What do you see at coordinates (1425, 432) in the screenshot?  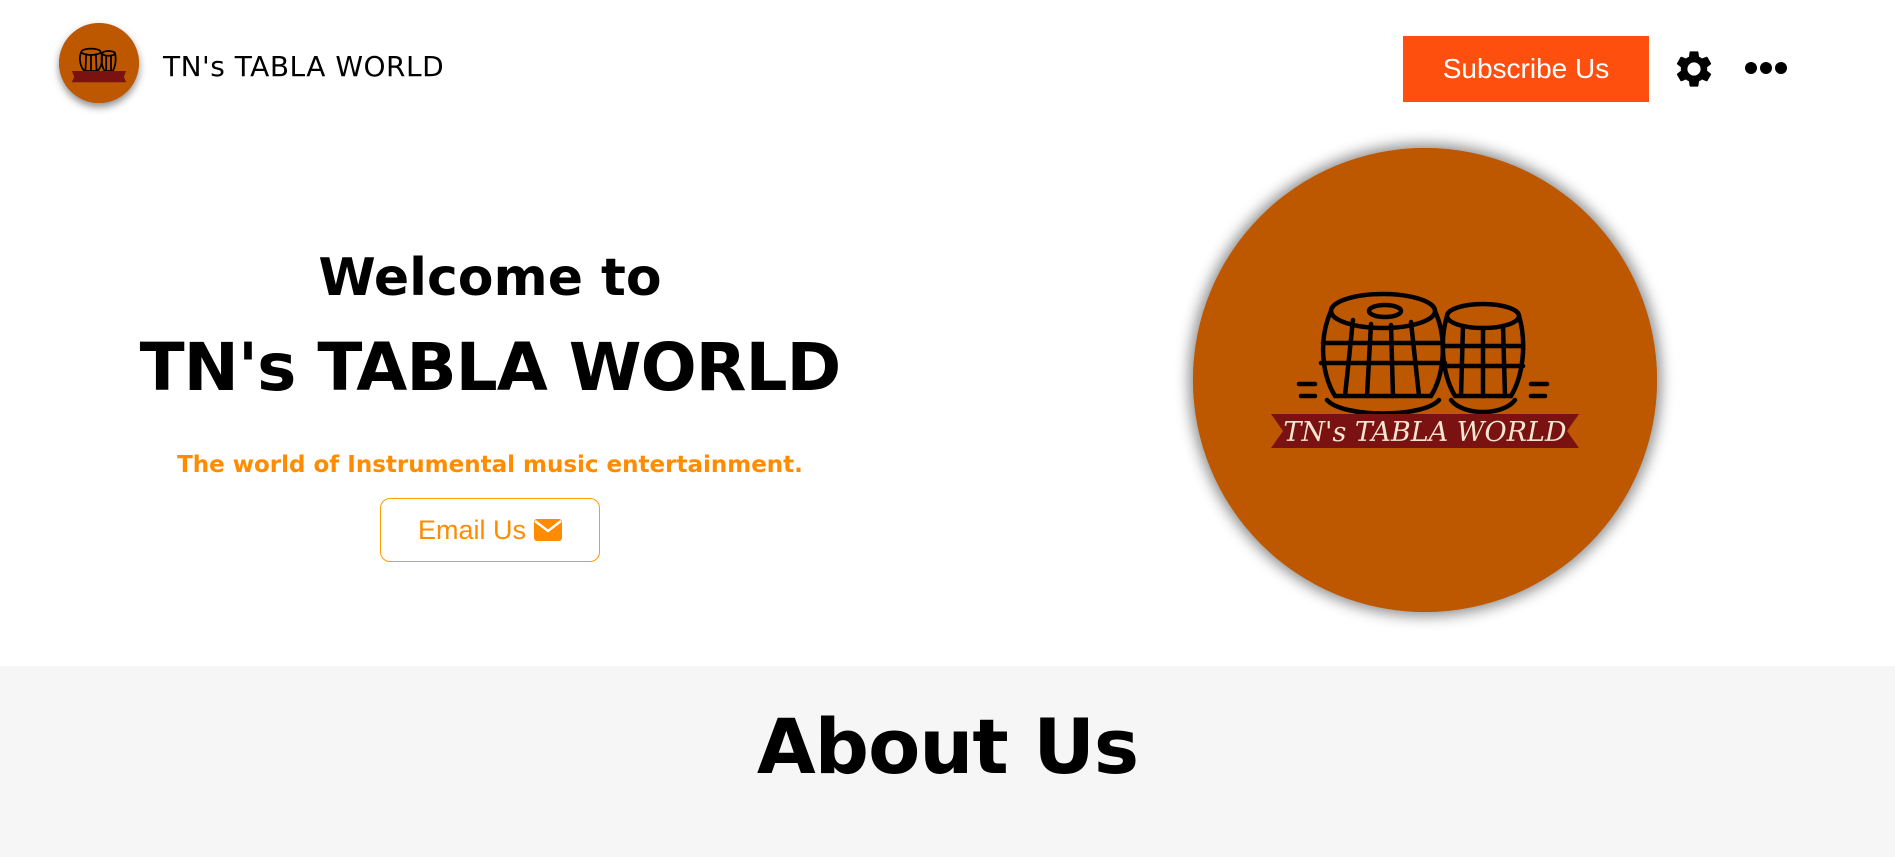 I see `logo-banner-text: TN's TABLA WORLD` at bounding box center [1425, 432].